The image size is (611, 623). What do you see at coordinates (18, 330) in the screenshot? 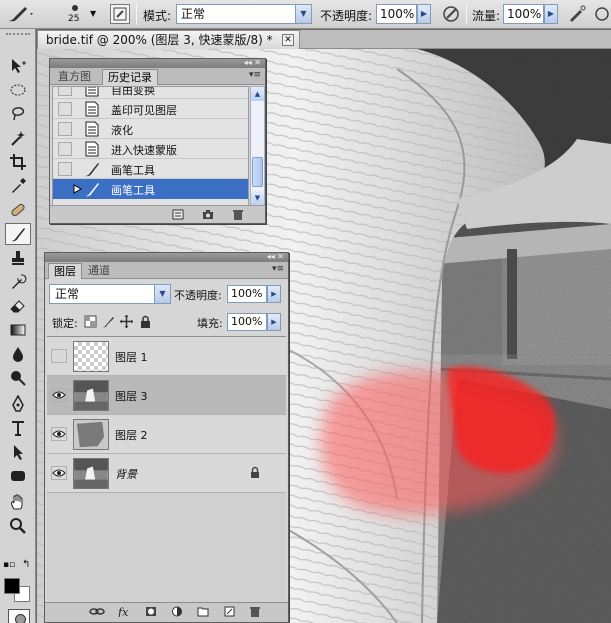
I see `gradient-tool` at bounding box center [18, 330].